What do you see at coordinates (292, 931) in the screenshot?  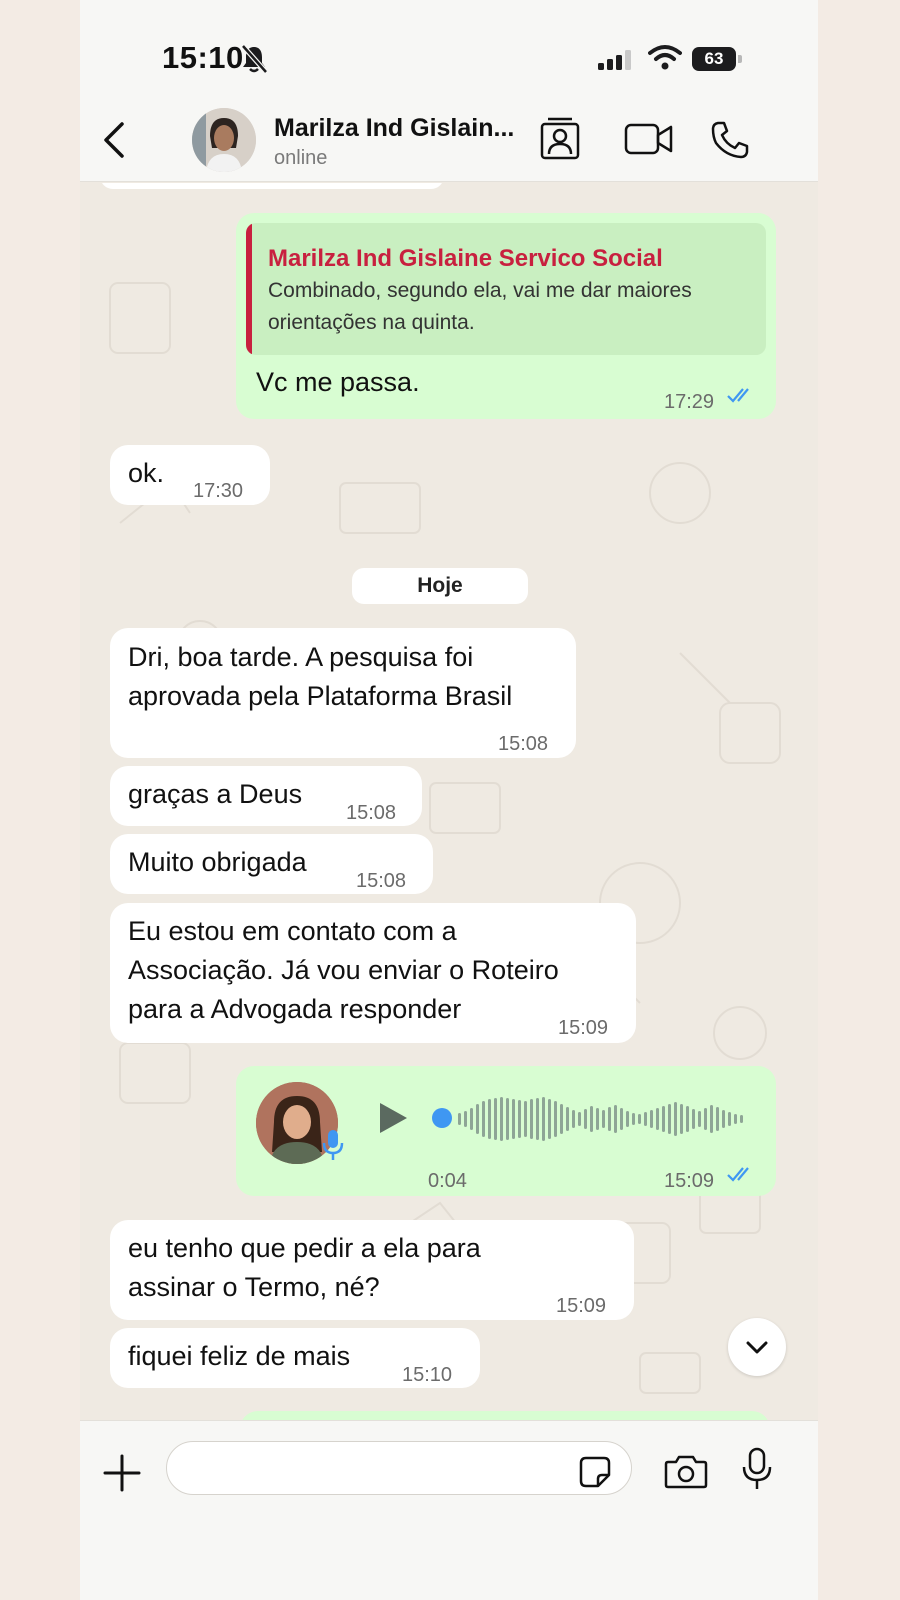 I see `message-text-line: Eu estou em contato com a` at bounding box center [292, 931].